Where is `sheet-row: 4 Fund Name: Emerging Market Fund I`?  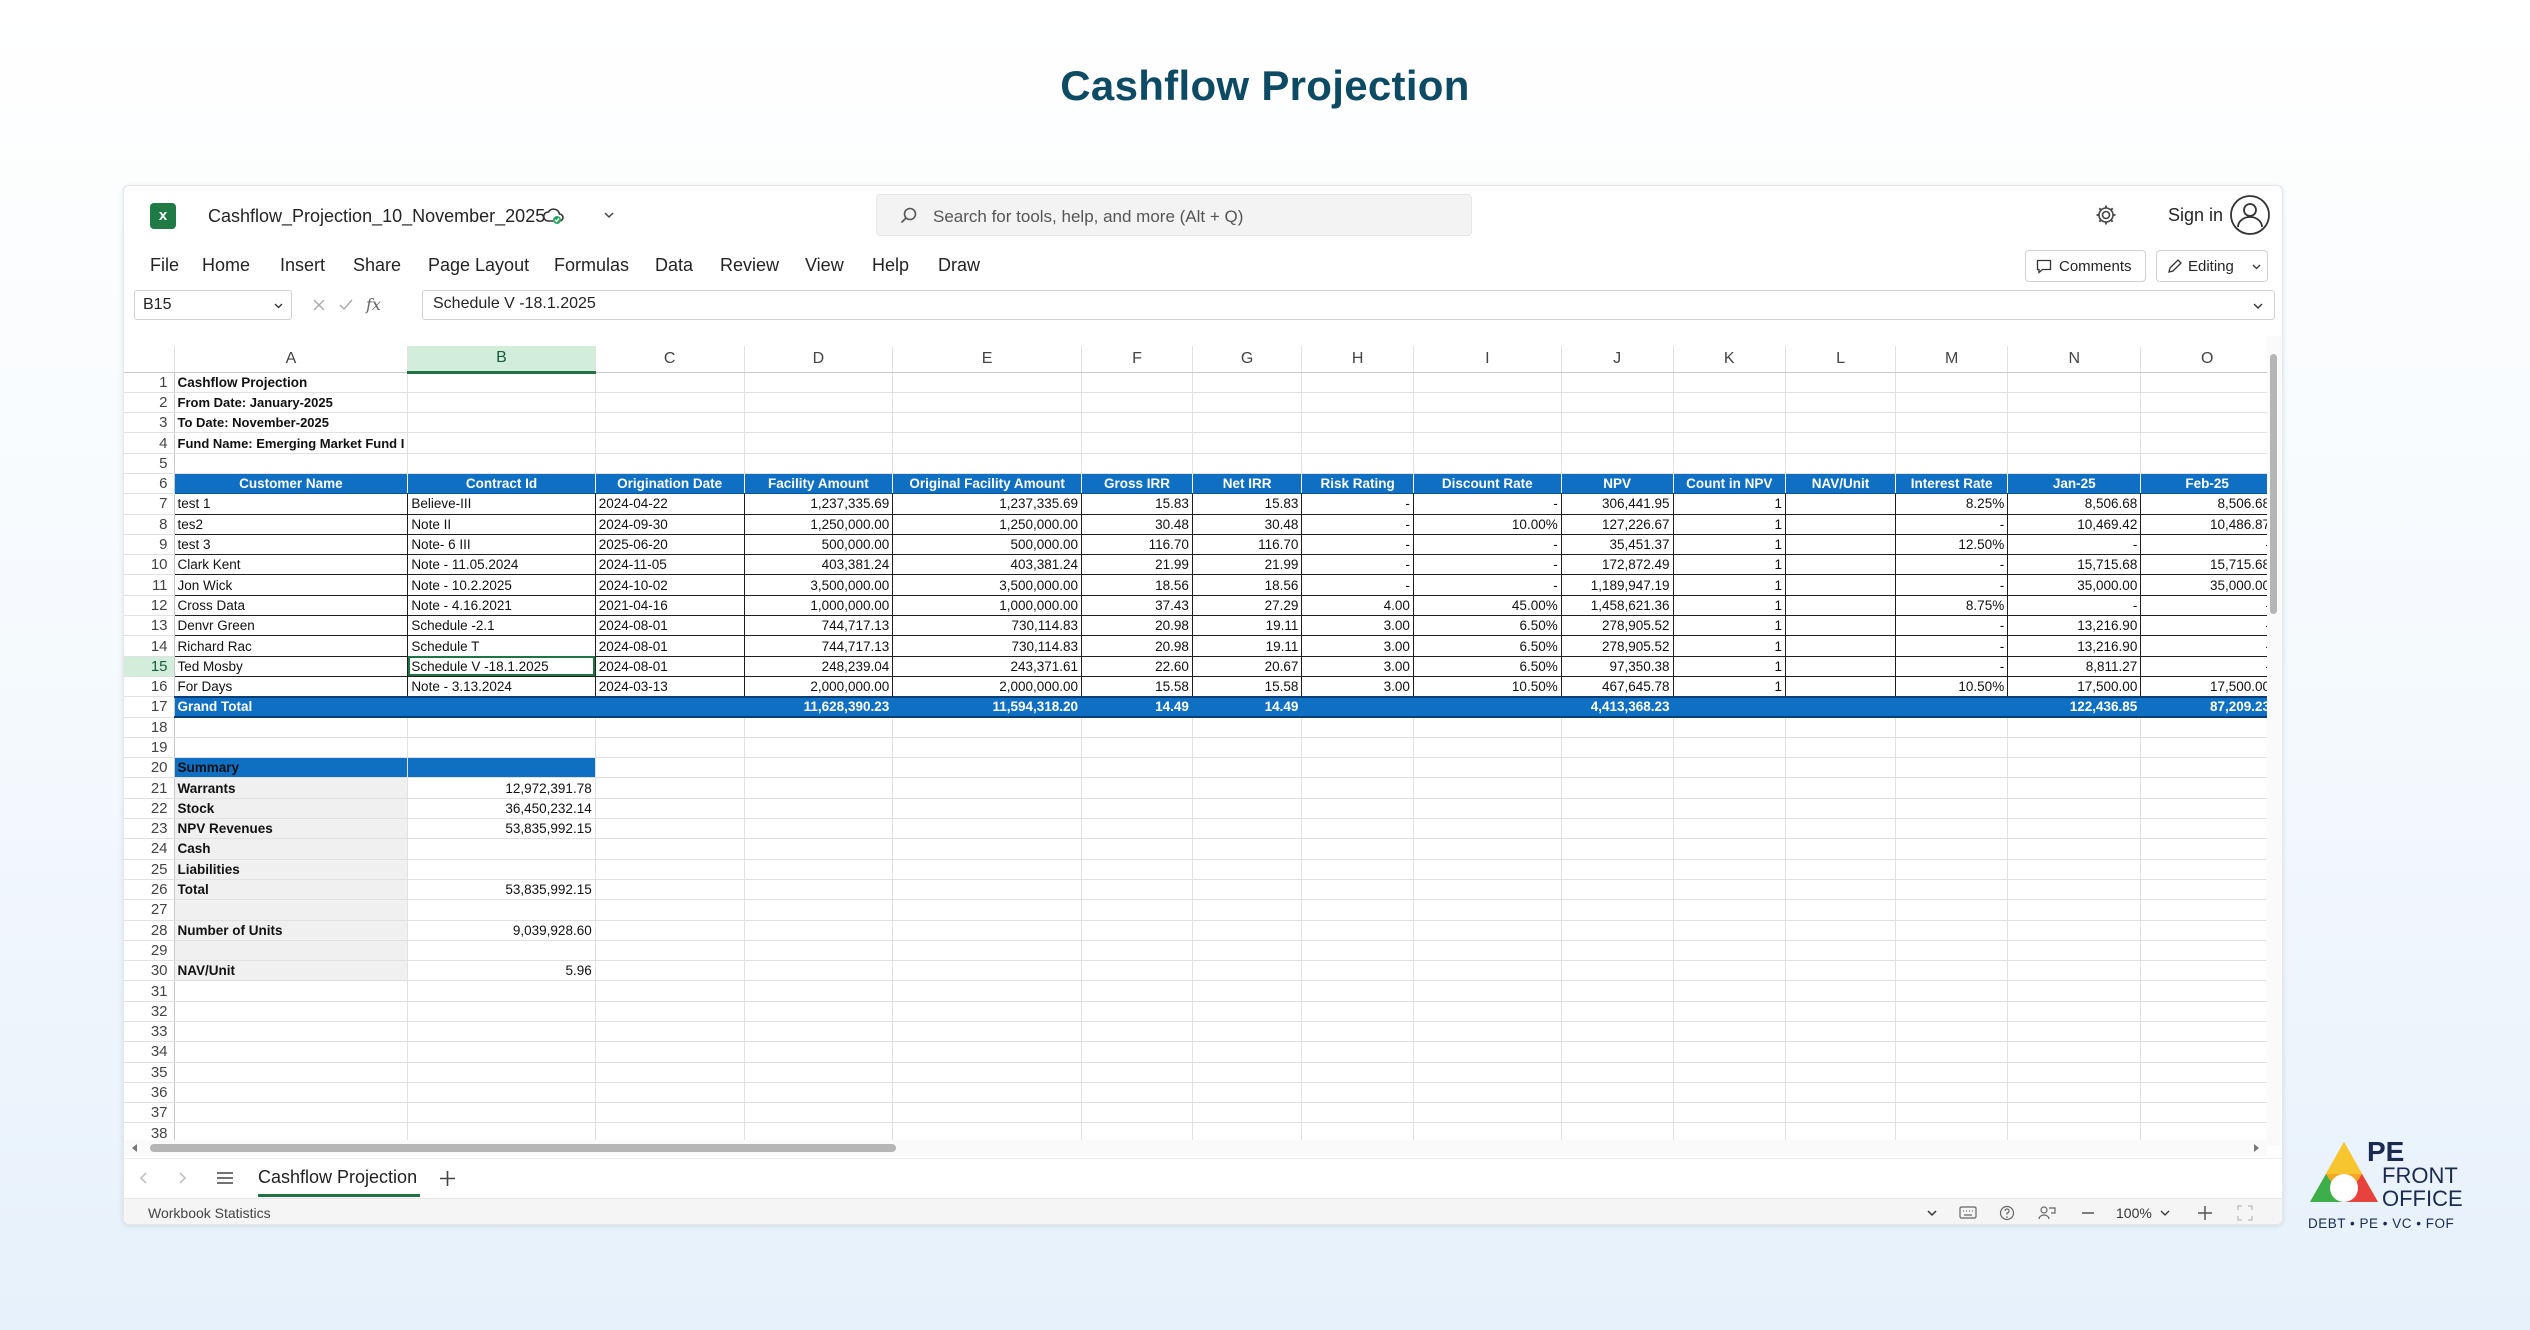 sheet-row: 4 Fund Name: Emerging Market Fund I is located at coordinates (1199, 443).